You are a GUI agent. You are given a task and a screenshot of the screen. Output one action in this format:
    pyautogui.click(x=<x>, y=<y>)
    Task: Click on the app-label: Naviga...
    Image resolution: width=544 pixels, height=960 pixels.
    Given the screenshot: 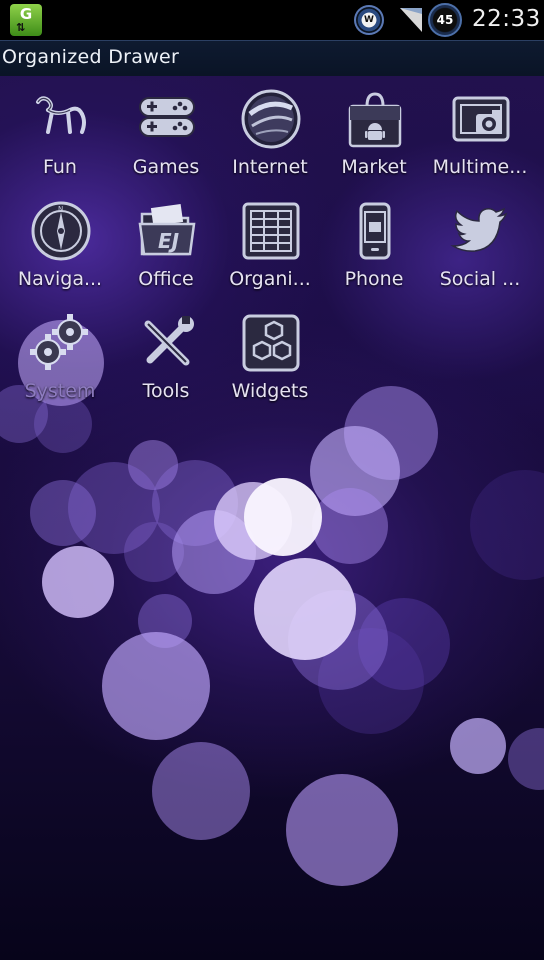 What is the action you would take?
    pyautogui.click(x=60, y=279)
    